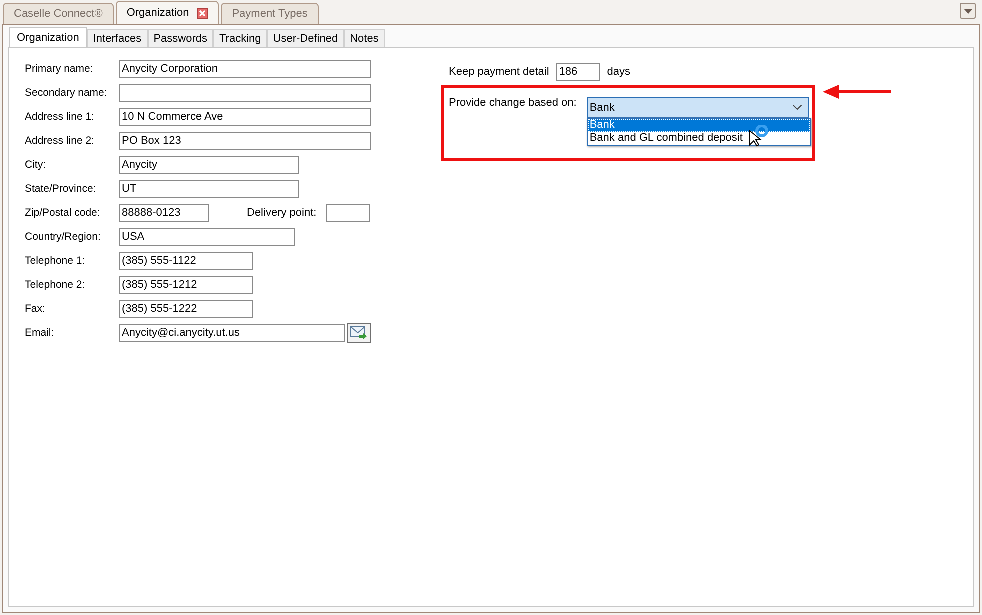 This screenshot has height=615, width=982. I want to click on tab: Passwords, so click(181, 38).